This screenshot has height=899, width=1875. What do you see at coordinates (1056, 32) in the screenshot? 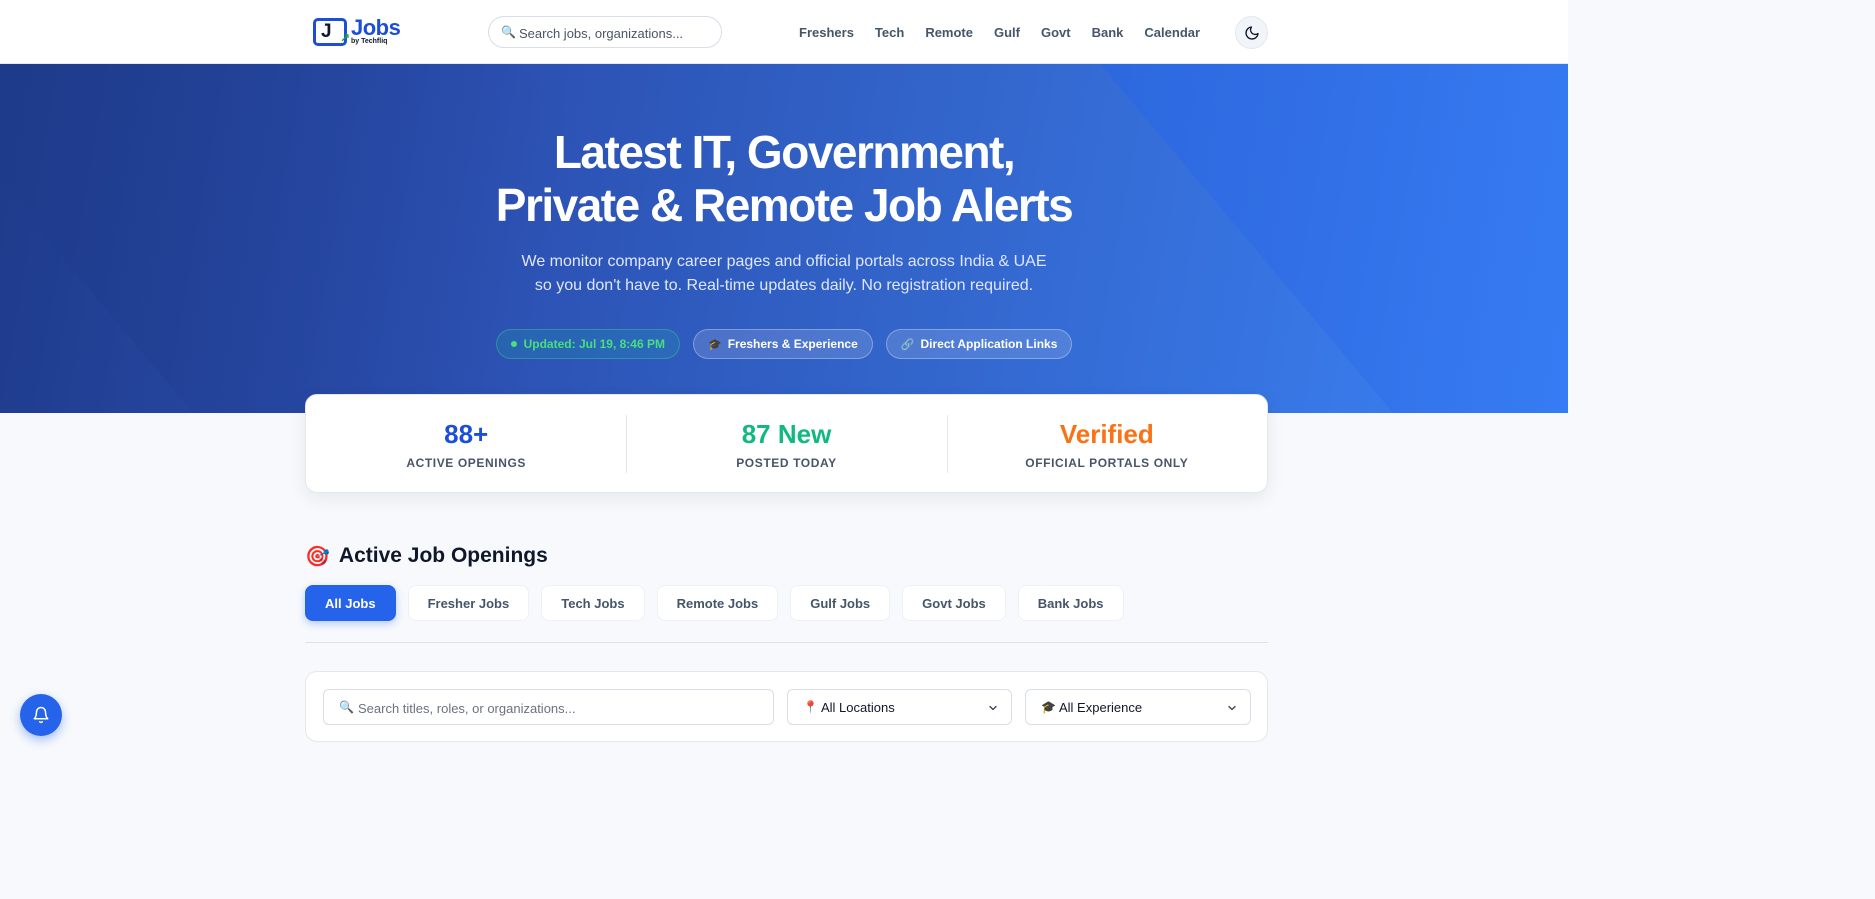
I see `nav-govt: Govt` at bounding box center [1056, 32].